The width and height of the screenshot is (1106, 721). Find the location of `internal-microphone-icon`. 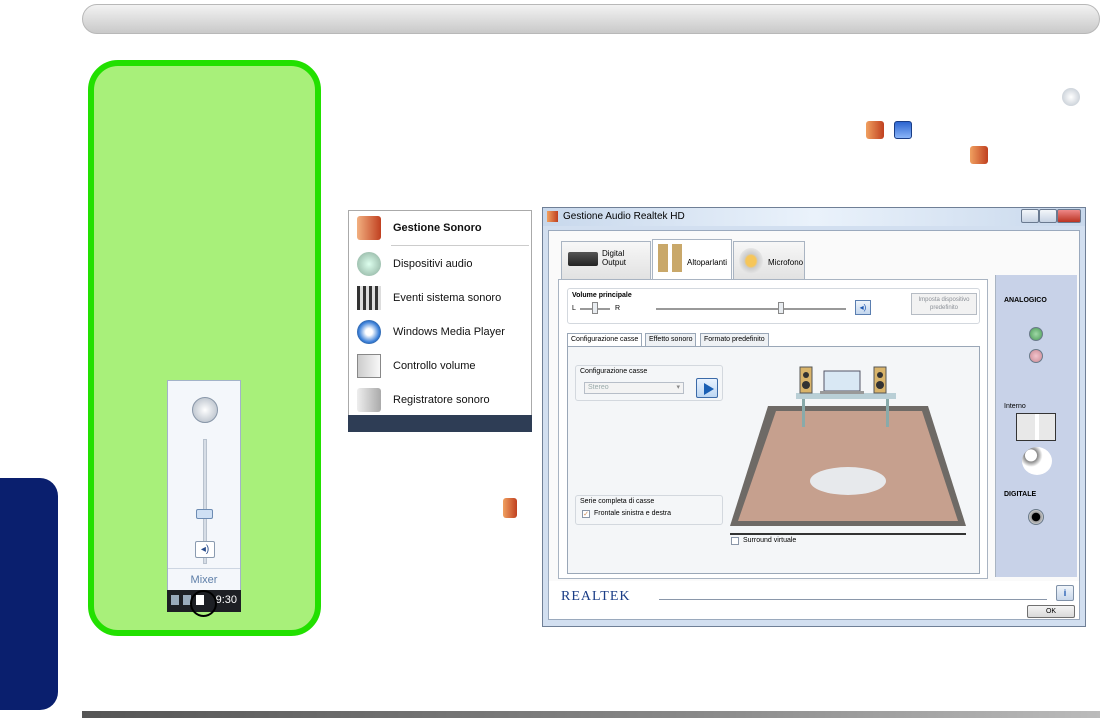

internal-microphone-icon is located at coordinates (1037, 461).